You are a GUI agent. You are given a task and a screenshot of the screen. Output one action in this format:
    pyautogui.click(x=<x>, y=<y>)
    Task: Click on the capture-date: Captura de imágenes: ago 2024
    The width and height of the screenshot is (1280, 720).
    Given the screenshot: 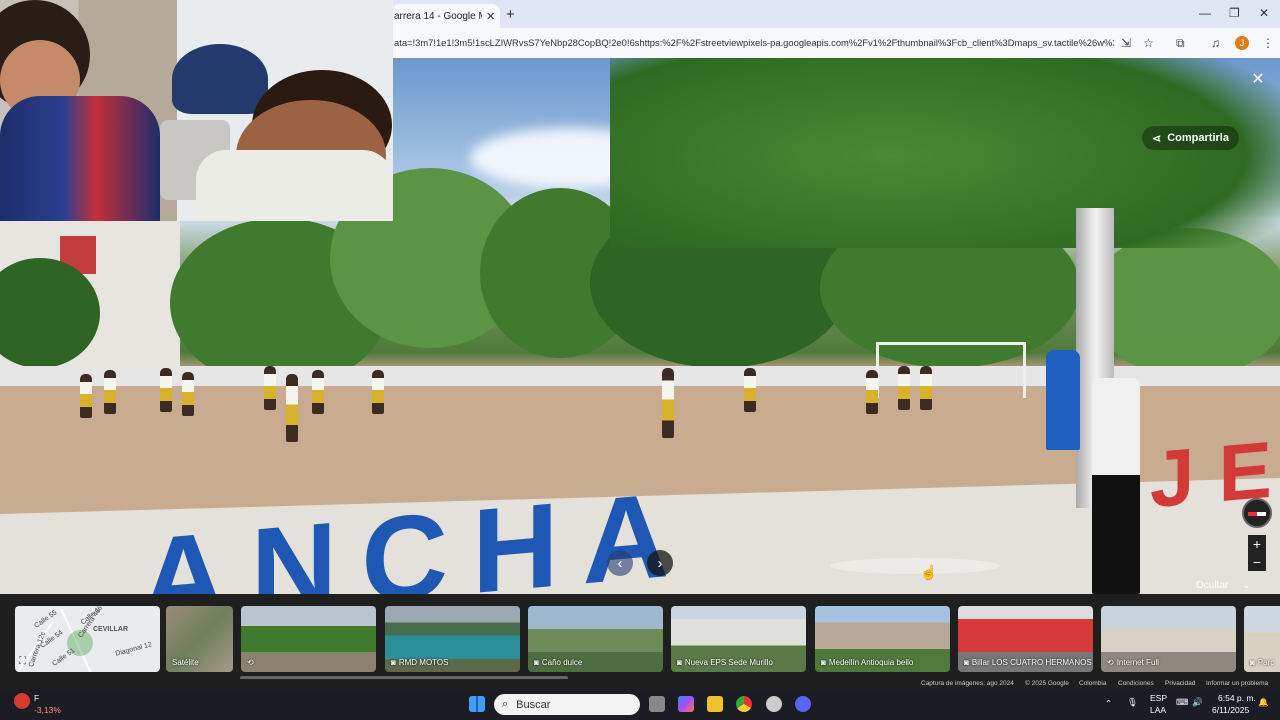 What is the action you would take?
    pyautogui.click(x=967, y=683)
    